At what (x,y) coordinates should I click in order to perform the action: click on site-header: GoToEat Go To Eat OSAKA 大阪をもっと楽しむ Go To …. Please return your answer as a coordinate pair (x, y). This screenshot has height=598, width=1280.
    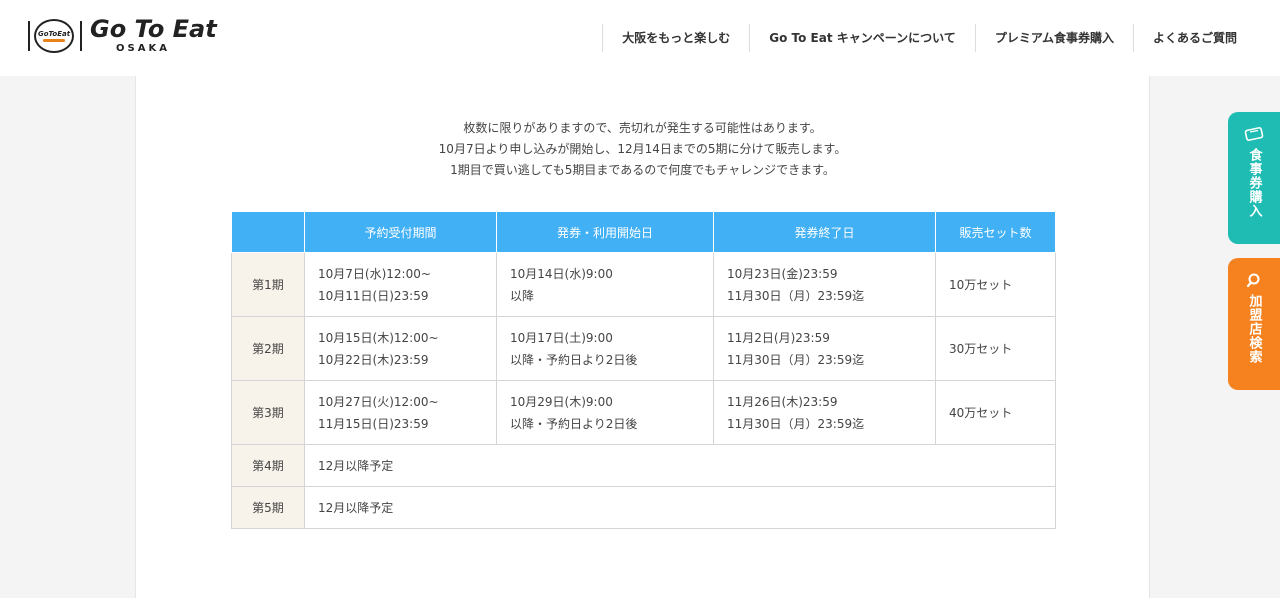
    Looking at the image, I should click on (640, 38).